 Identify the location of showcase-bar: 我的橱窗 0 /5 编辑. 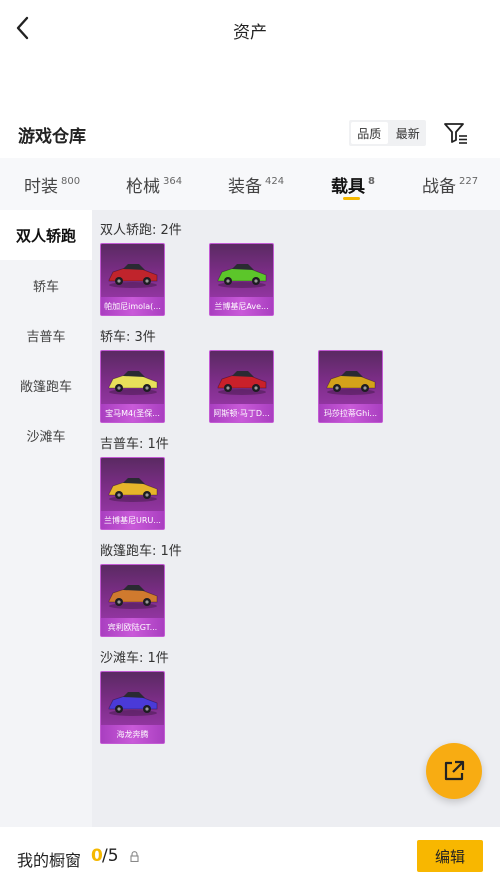
(250, 856).